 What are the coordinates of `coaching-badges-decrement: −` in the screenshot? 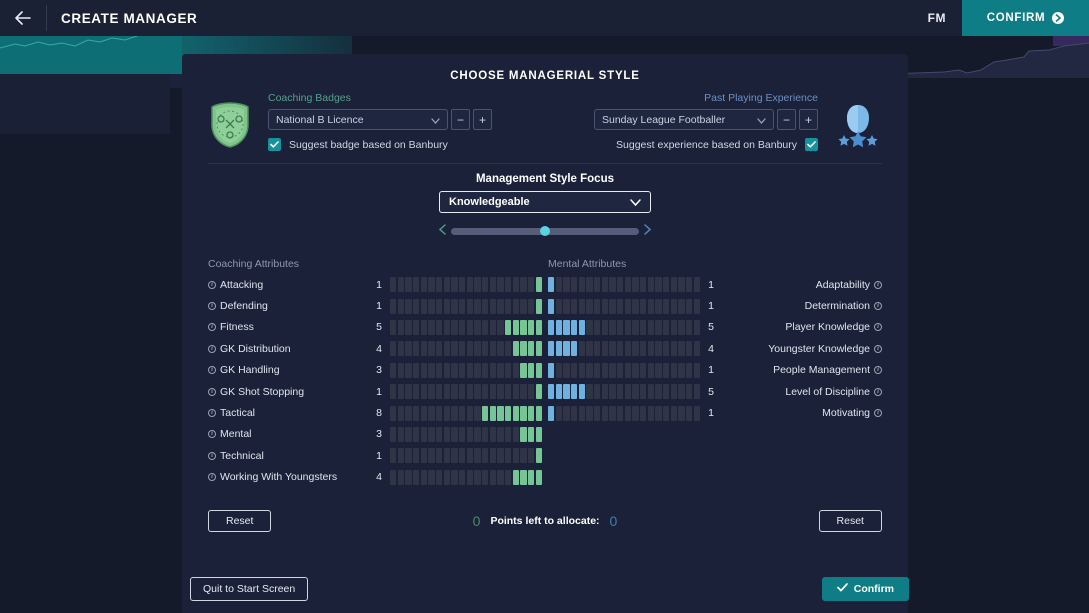 It's located at (460, 119).